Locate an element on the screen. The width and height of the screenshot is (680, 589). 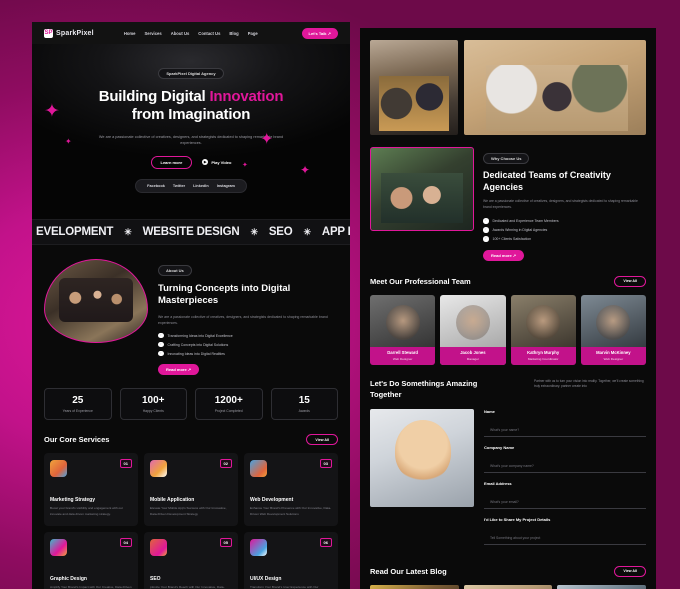
nav-item-contact-us: Contact Us is located at coordinates (209, 33).